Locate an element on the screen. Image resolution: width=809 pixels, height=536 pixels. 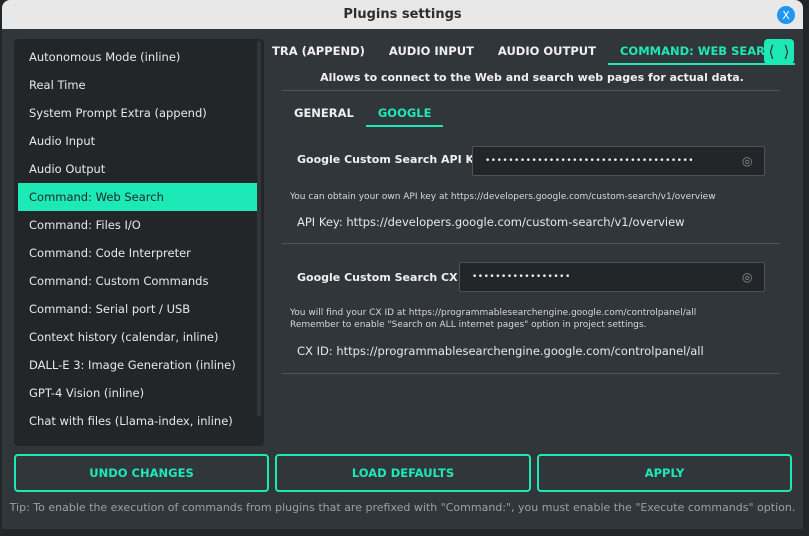
chevron-right-icon: ⟩ is located at coordinates (786, 51).